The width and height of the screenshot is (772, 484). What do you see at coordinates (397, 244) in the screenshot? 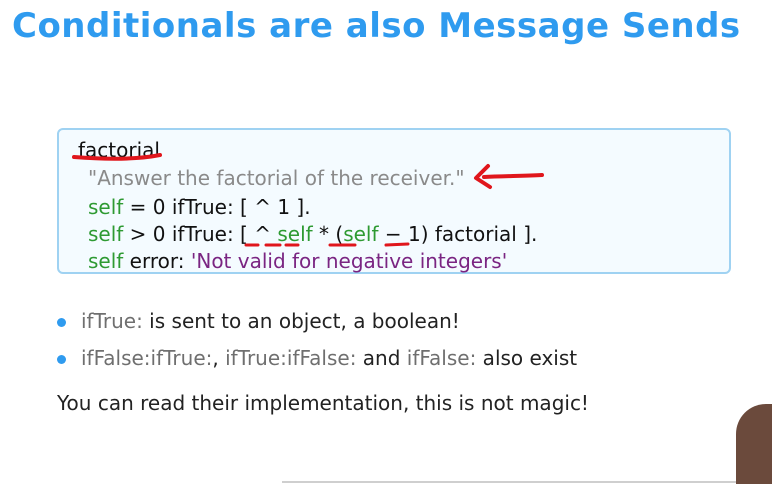
I see `underline-one` at bounding box center [397, 244].